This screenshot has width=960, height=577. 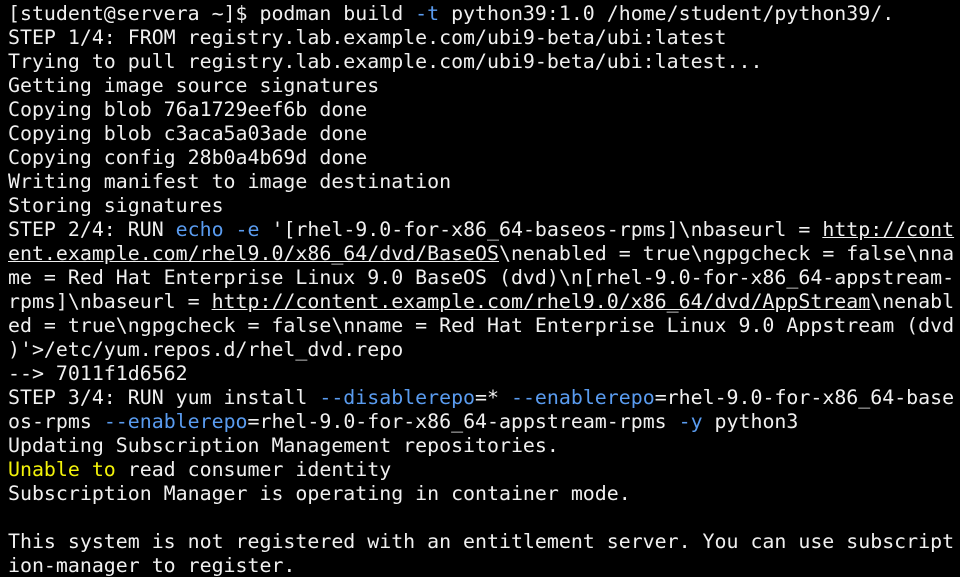 I want to click on terminal-text: Getting image source signatures, so click(x=194, y=85).